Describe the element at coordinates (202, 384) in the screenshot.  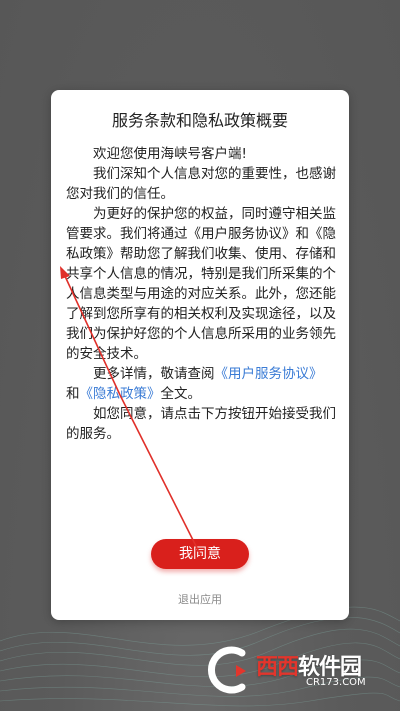
I see `details-paragraph: 更多详情，敬请查阅《用户服务协议》和《隐私政策》全文。` at that location.